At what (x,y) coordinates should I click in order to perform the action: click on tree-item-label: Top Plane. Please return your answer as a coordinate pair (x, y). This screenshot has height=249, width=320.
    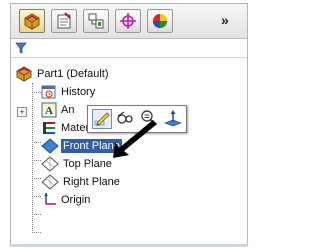
    Looking at the image, I should click on (87, 164).